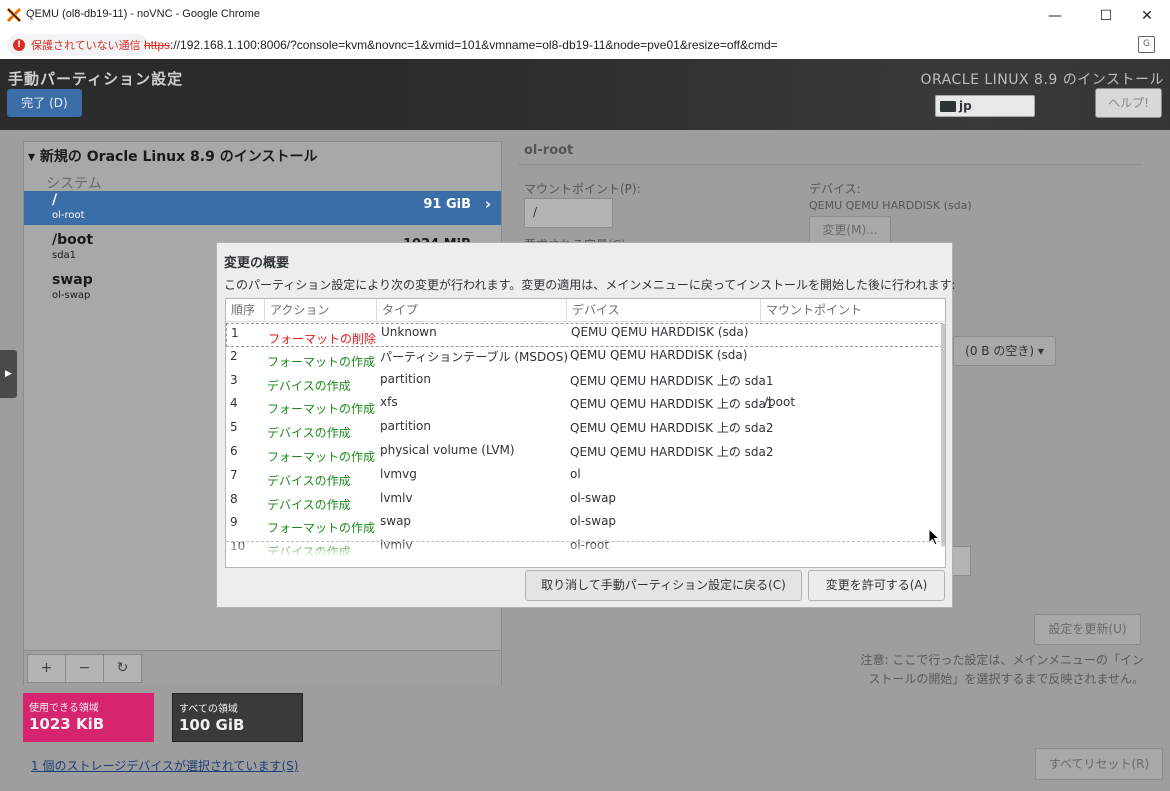 This screenshot has height=791, width=1170. I want to click on mountpoint-input: /, so click(568, 213).